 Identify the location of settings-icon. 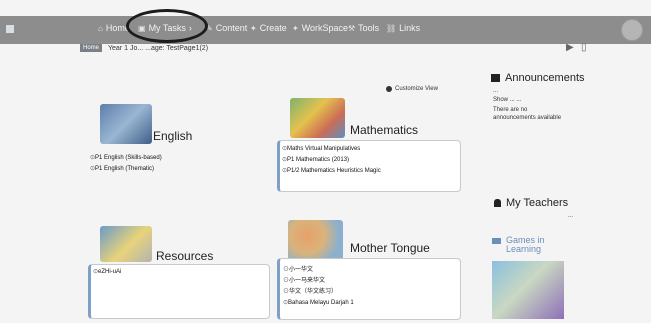
(389, 89).